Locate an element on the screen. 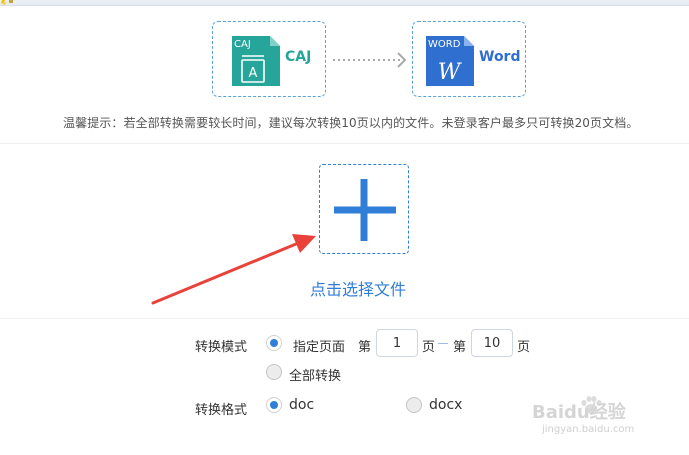 Image resolution: width=689 pixels, height=455 pixels. word-file-icon: W WORD is located at coordinates (450, 61).